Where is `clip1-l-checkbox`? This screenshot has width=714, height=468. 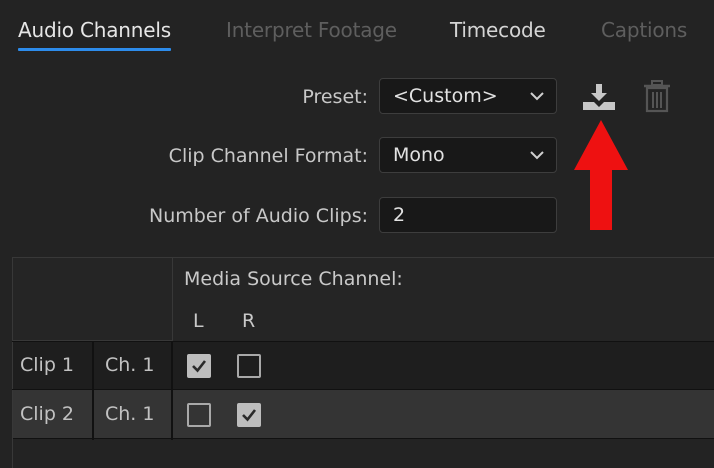 clip1-l-checkbox is located at coordinates (199, 366).